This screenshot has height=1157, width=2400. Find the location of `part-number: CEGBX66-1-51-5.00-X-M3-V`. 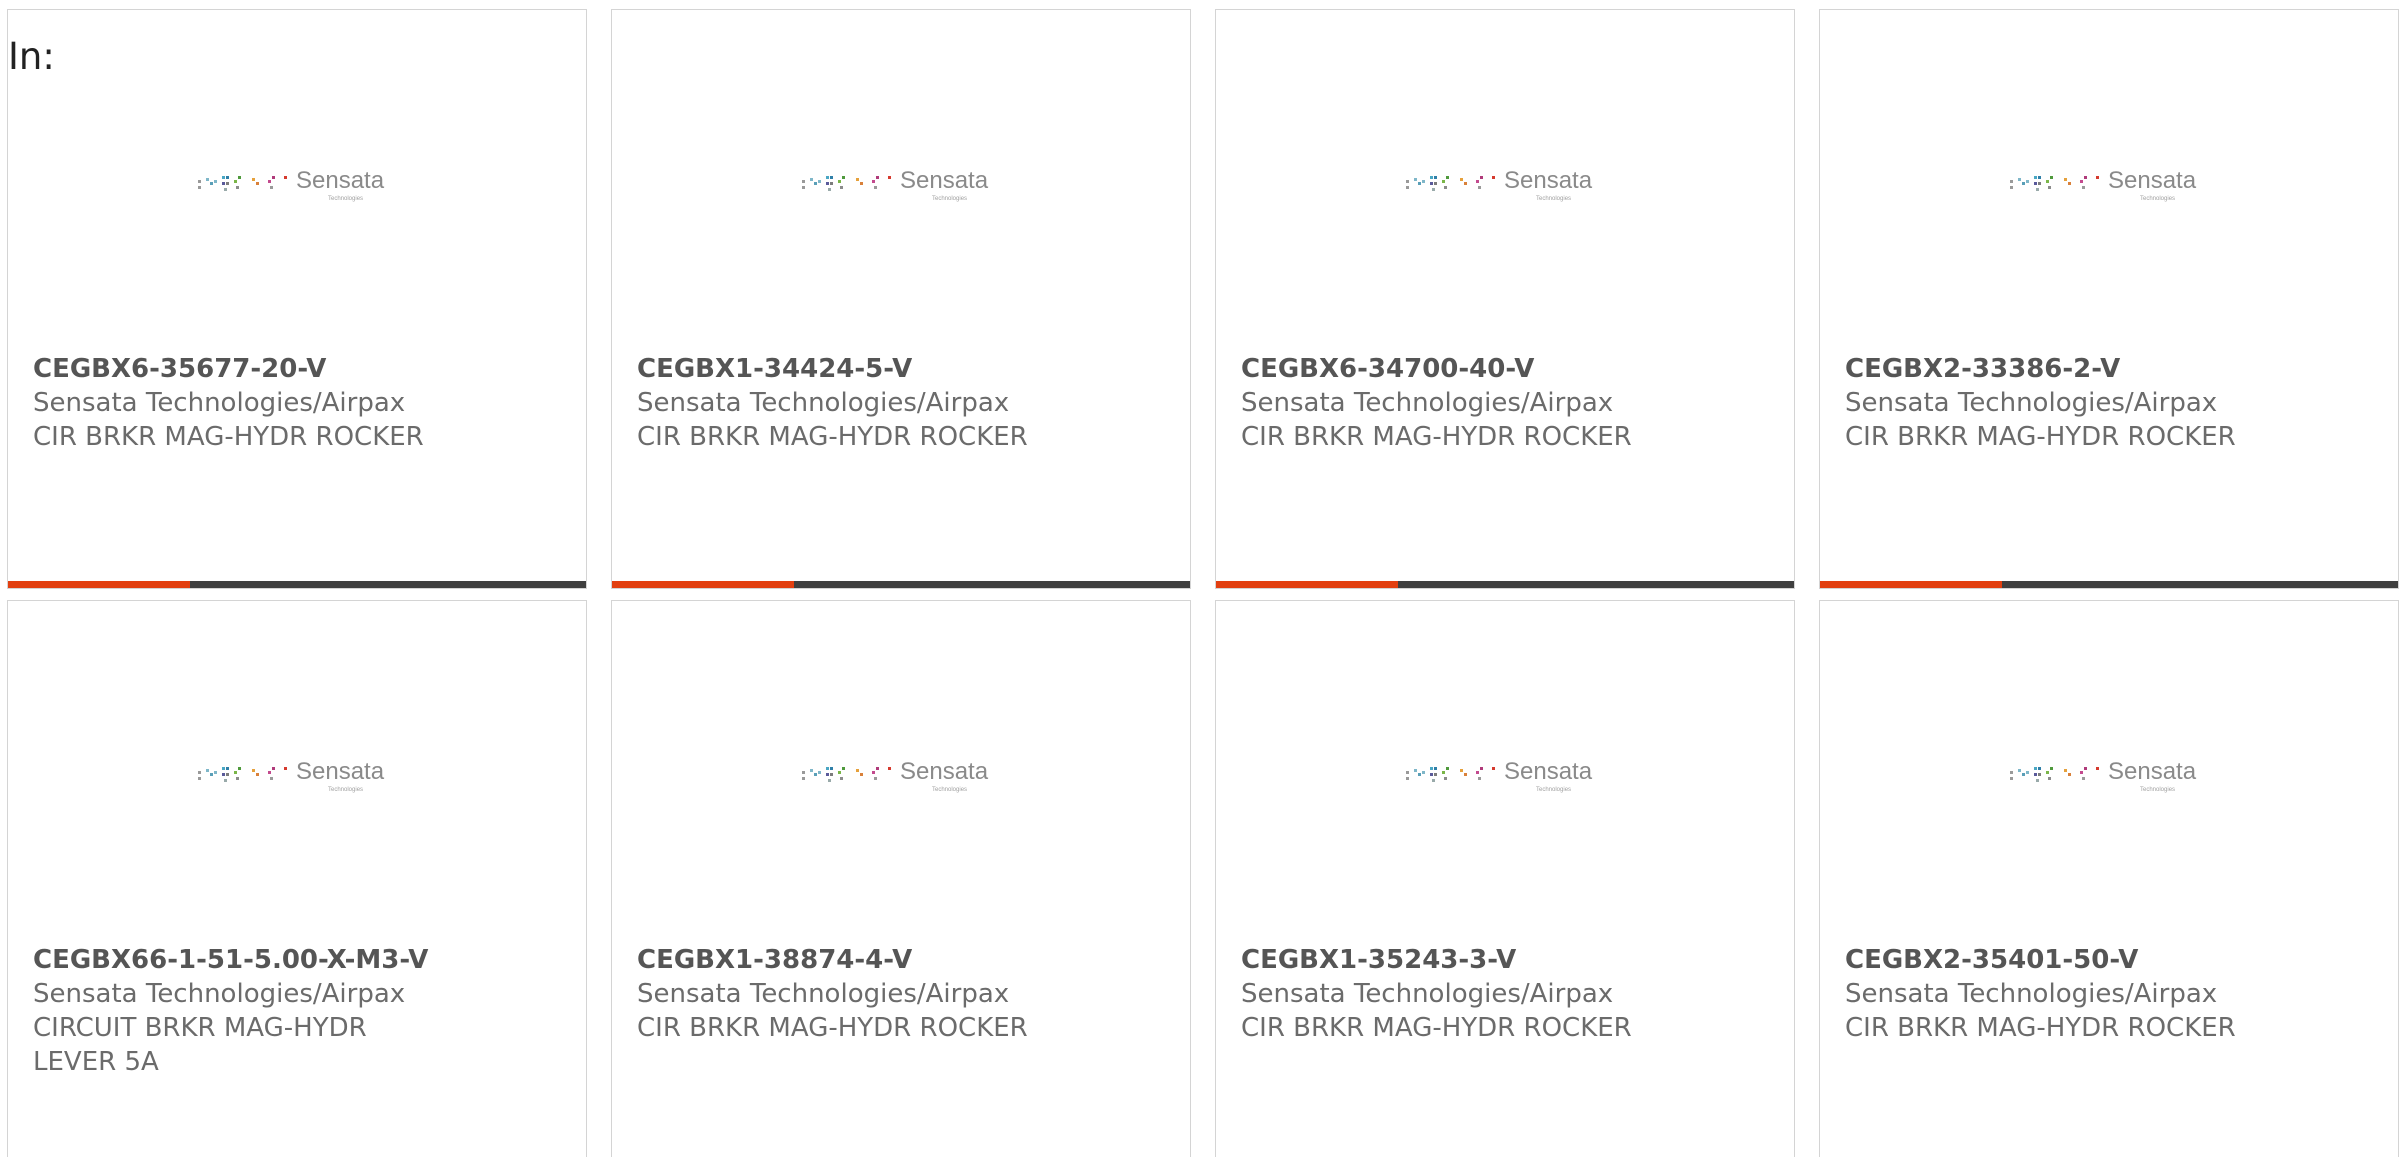

part-number: CEGBX66-1-51-5.00-X-M3-V is located at coordinates (293, 960).